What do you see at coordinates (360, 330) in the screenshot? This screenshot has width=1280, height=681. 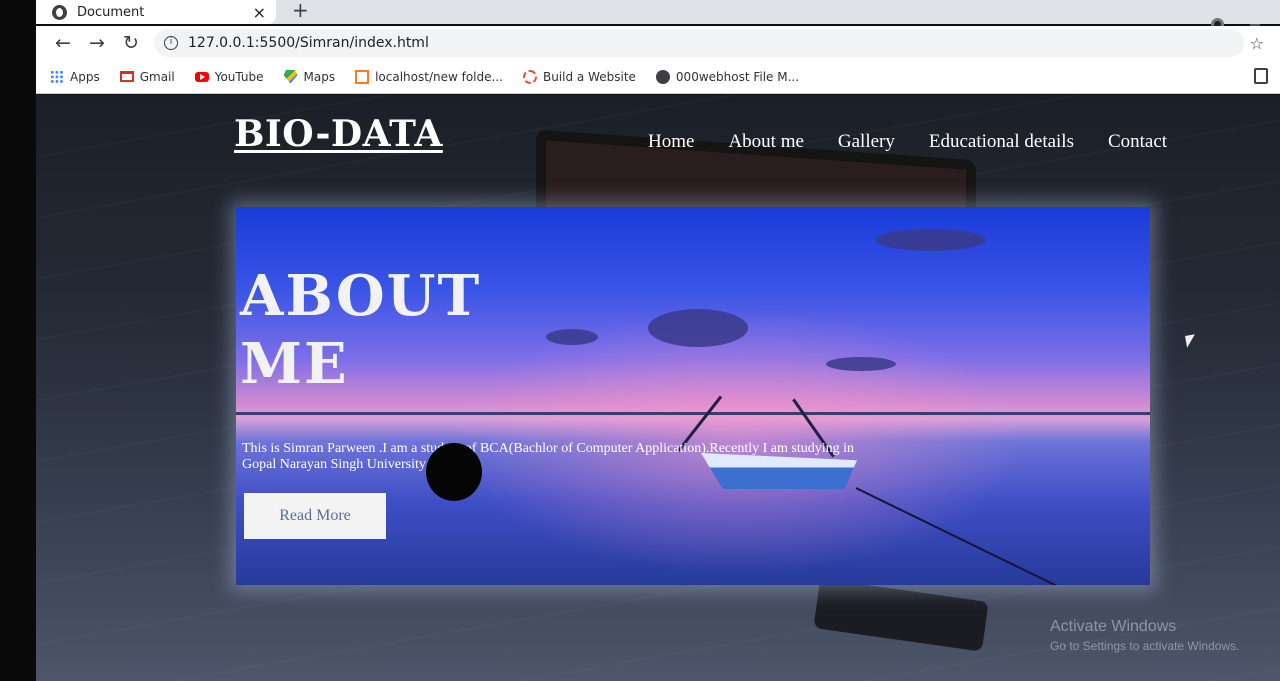 I see `about-heading: ABOUT ME` at bounding box center [360, 330].